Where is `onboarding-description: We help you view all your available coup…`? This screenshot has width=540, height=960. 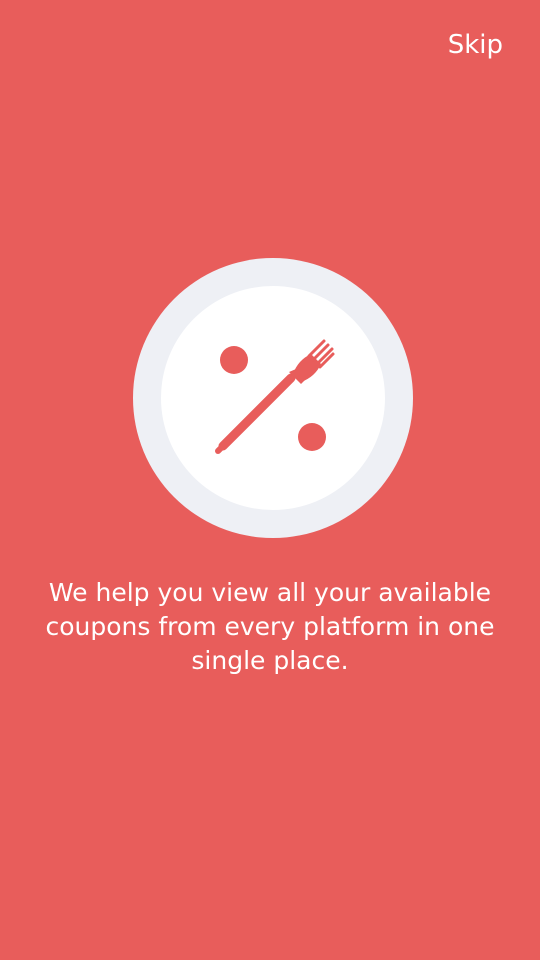
onboarding-description: We help you view all your available coup… is located at coordinates (270, 626).